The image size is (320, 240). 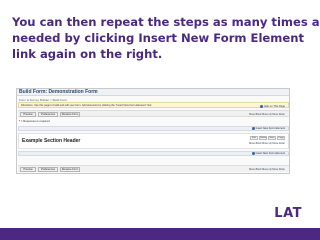 What do you see at coordinates (261, 106) in the screenshot?
I see `help-icon` at bounding box center [261, 106].